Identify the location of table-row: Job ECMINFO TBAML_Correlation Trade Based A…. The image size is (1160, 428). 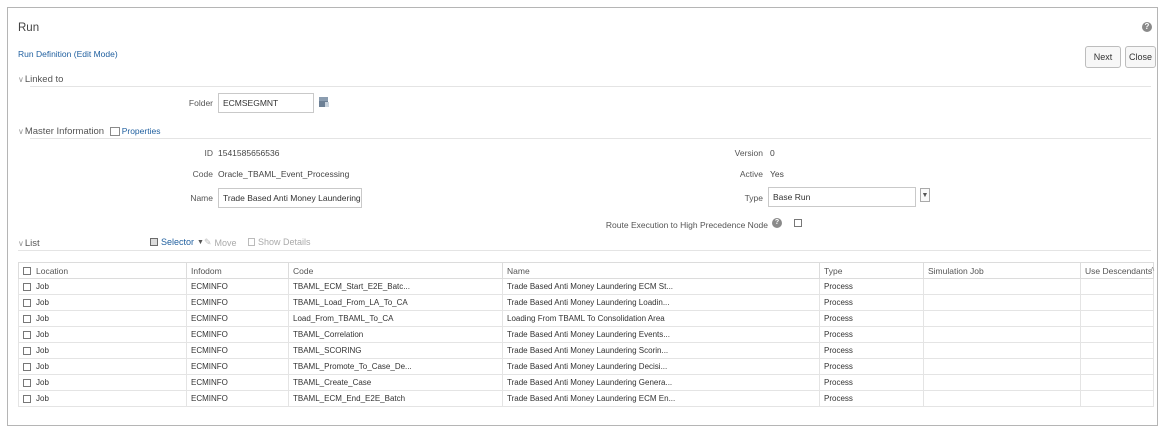
(586, 334).